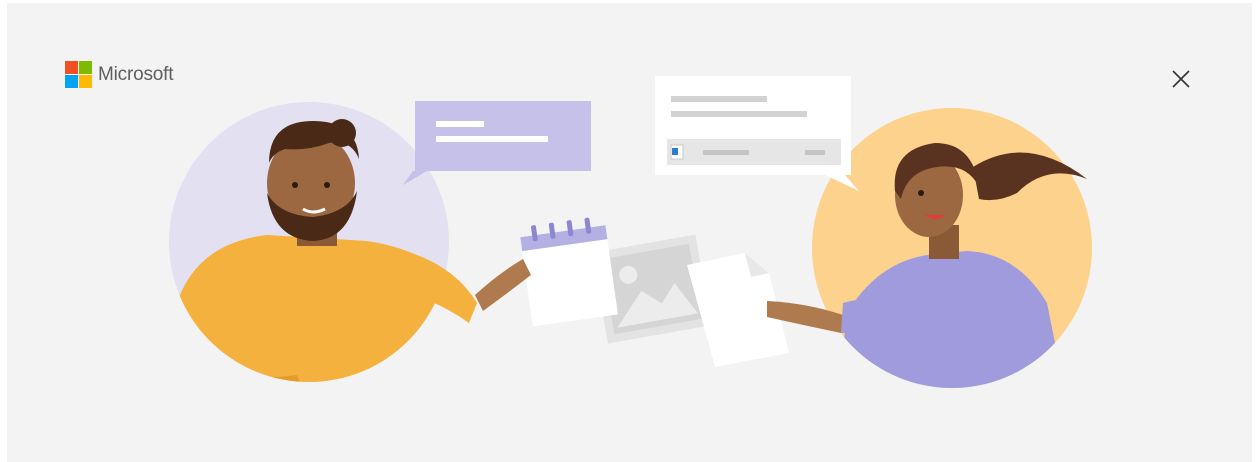 The width and height of the screenshot is (1259, 462). Describe the element at coordinates (569, 272) in the screenshot. I see `calendar-icon` at that location.